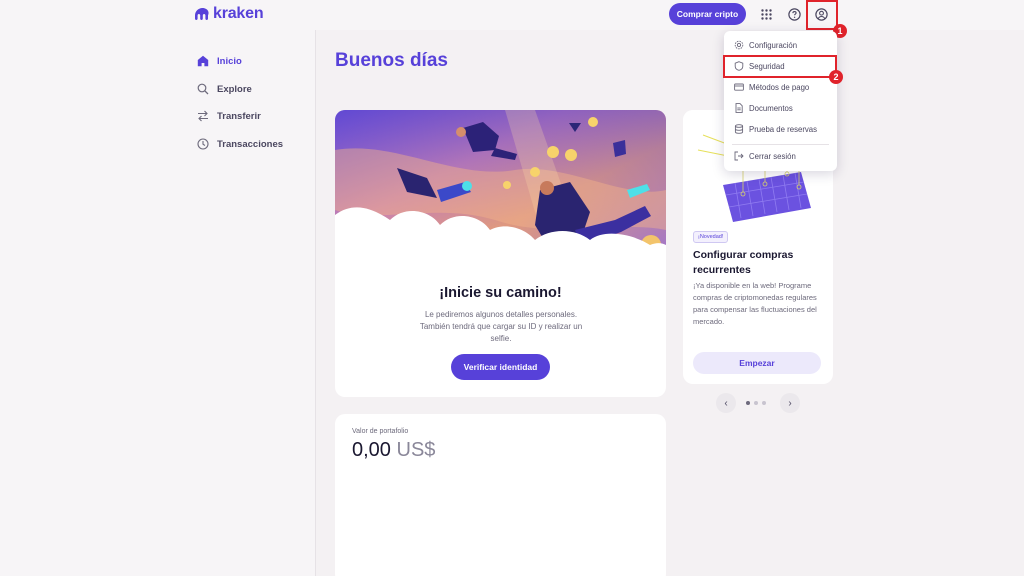 Image resolution: width=1024 pixels, height=576 pixels. Describe the element at coordinates (757, 363) in the screenshot. I see `start-button: Empezar` at that location.